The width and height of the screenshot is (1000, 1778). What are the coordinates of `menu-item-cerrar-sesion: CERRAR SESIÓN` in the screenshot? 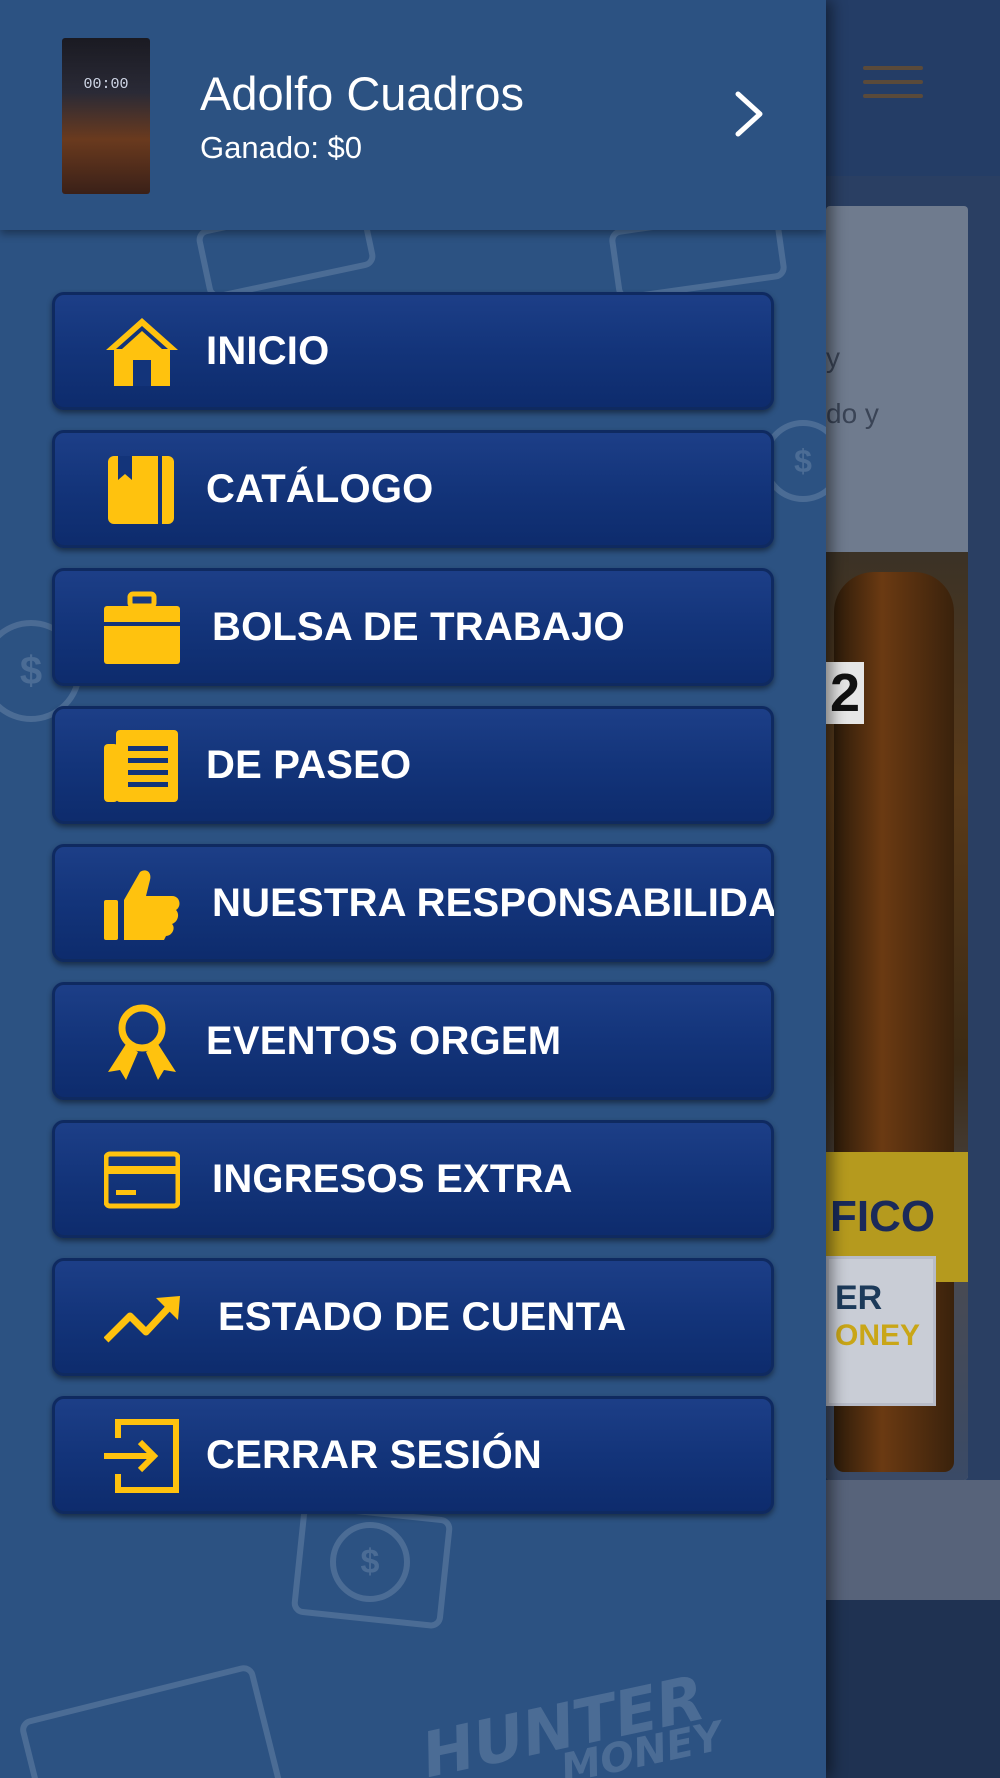 It's located at (413, 1455).